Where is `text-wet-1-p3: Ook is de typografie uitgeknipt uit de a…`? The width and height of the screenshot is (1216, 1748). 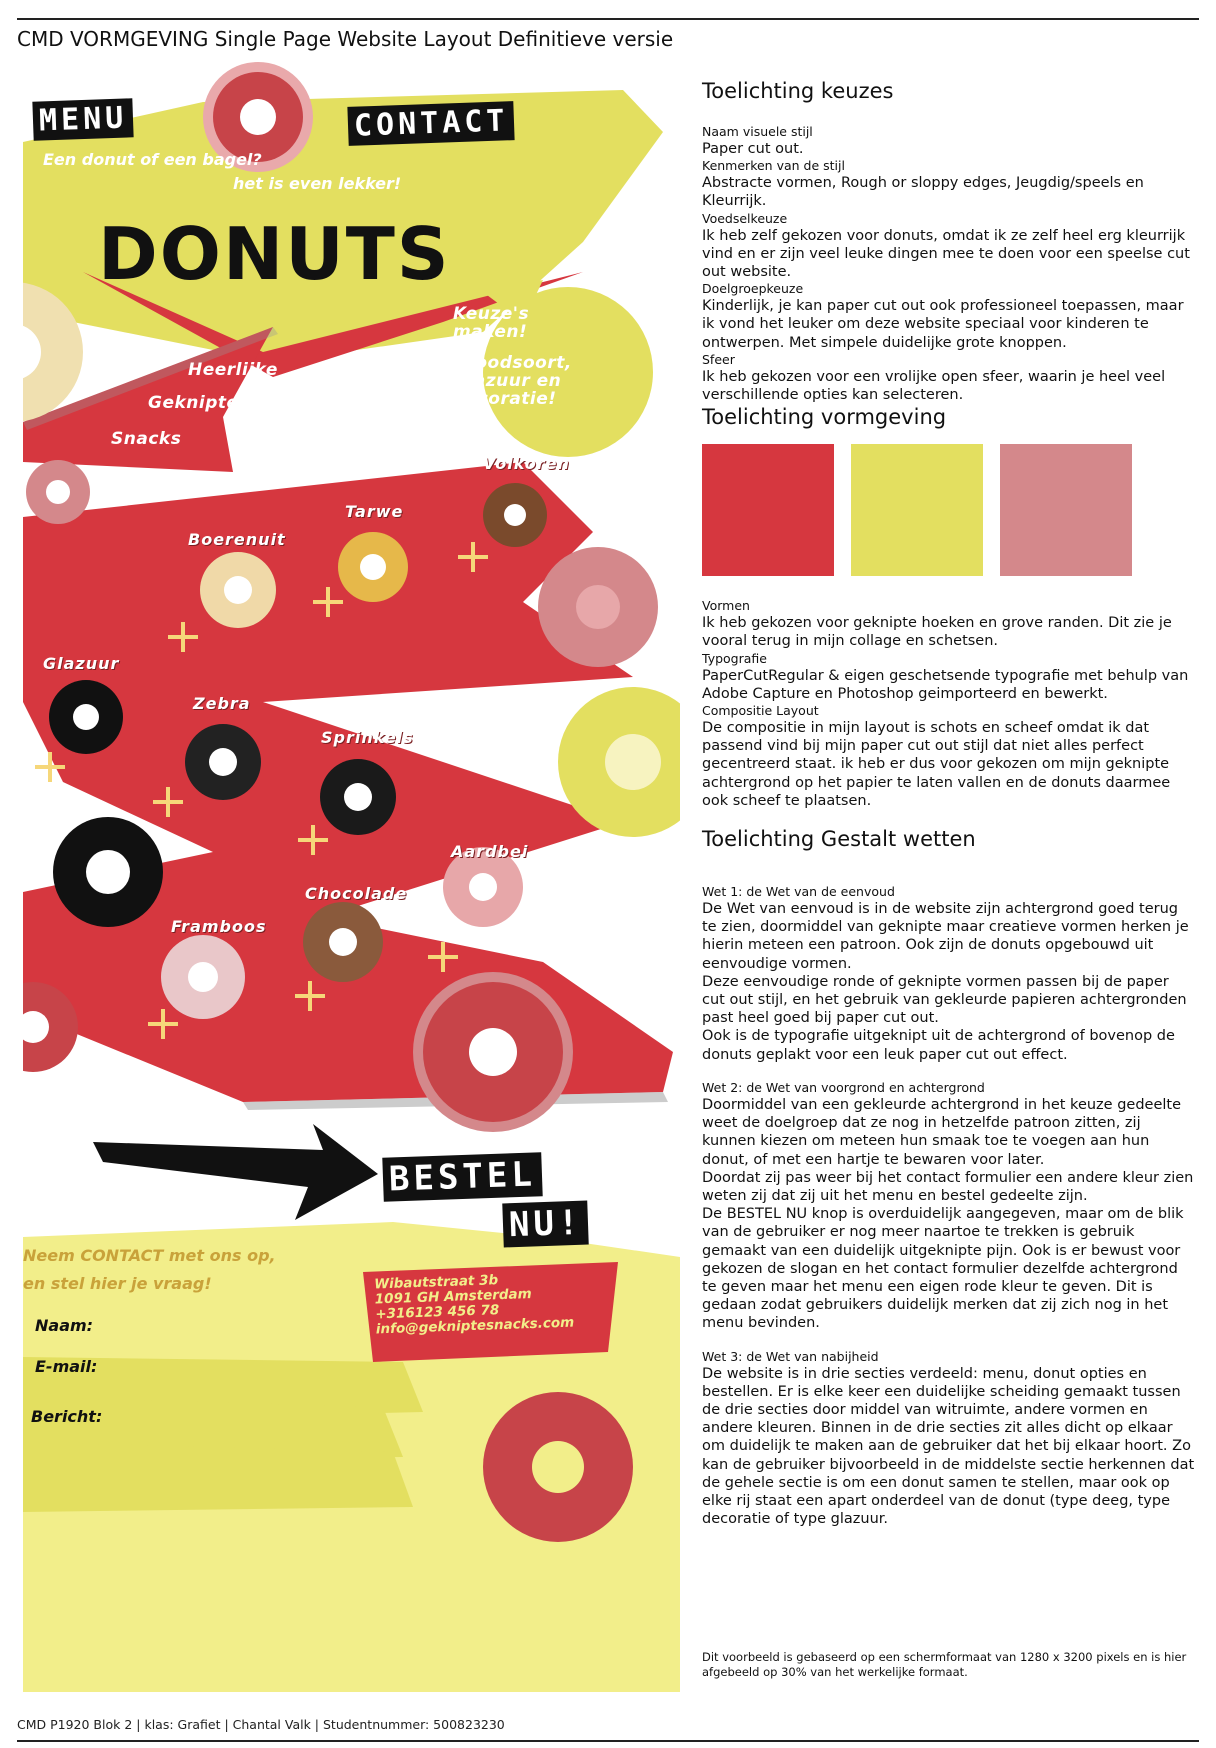 text-wet-1-p3: Ook is de typografie uitgeknipt uit de a… is located at coordinates (938, 1045).